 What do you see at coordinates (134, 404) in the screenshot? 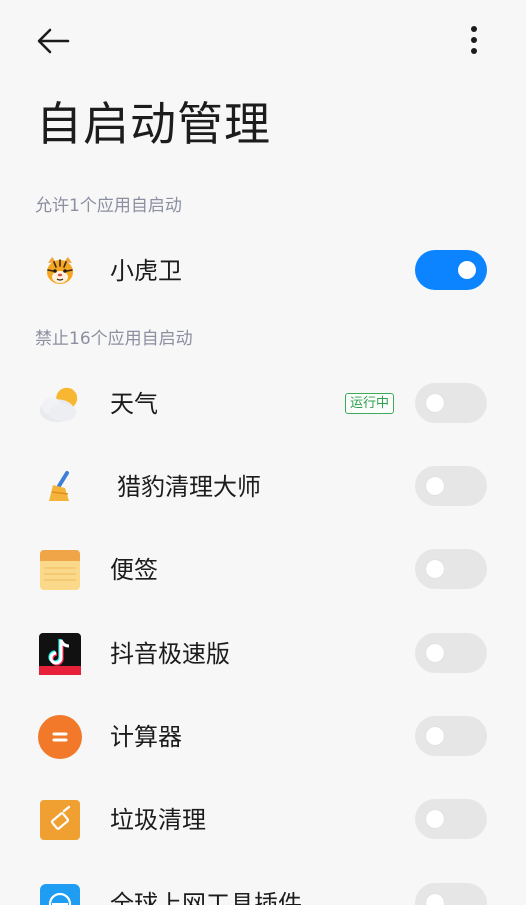
I see `app-name: 天气` at bounding box center [134, 404].